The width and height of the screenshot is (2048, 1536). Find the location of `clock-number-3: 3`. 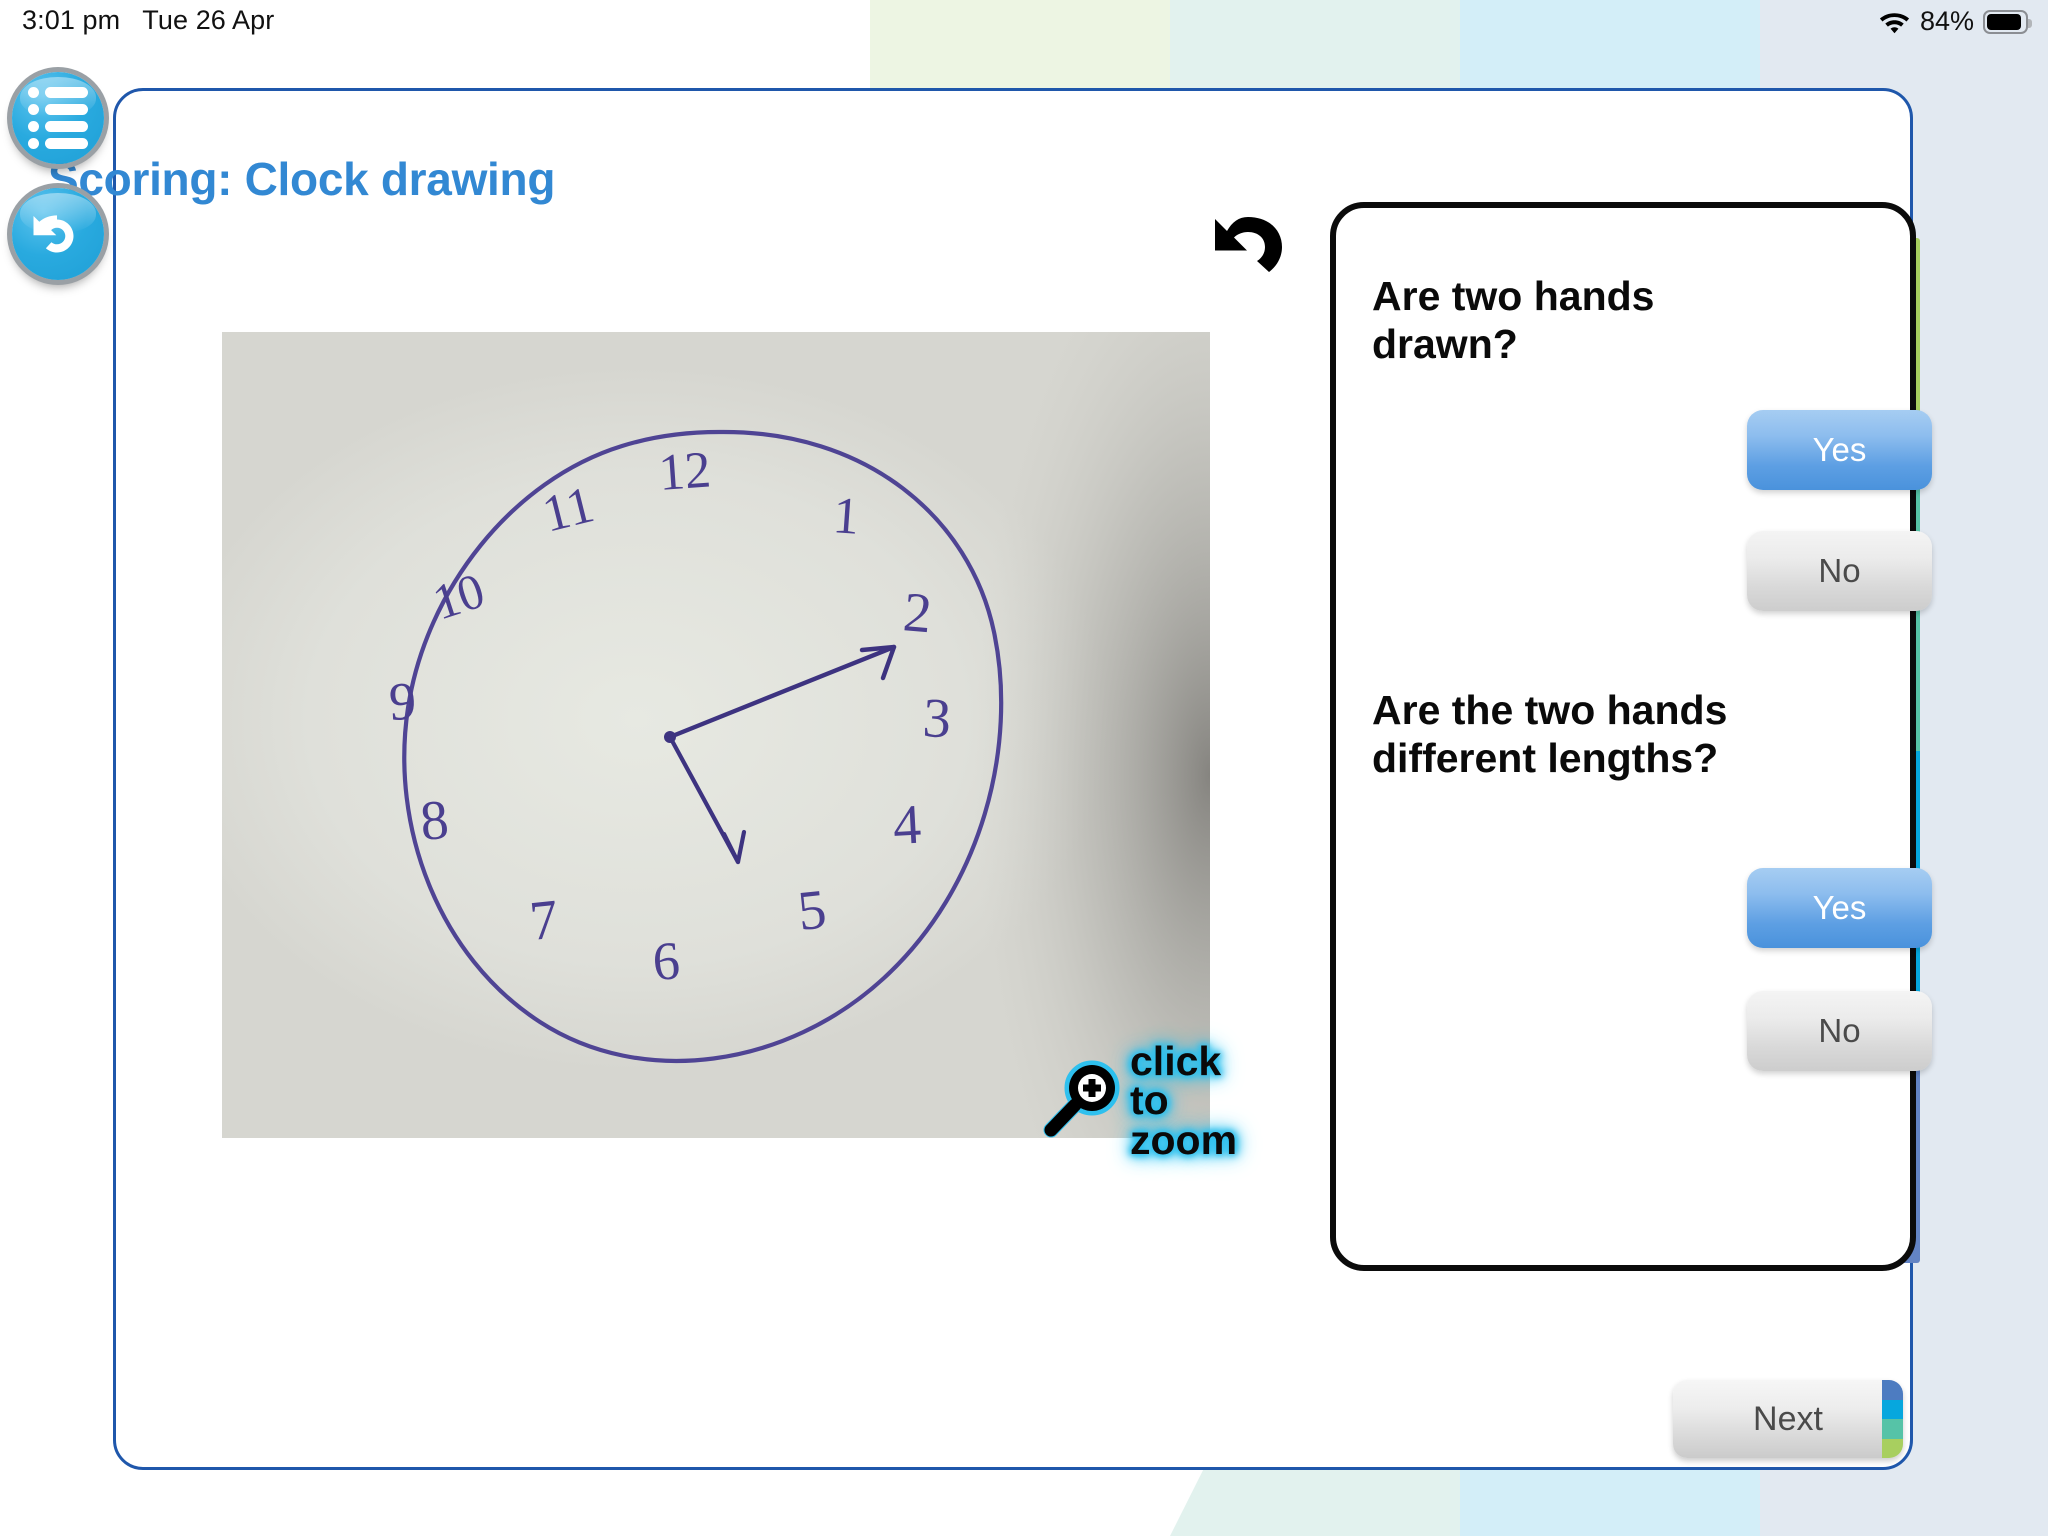

clock-number-3: 3 is located at coordinates (936, 718).